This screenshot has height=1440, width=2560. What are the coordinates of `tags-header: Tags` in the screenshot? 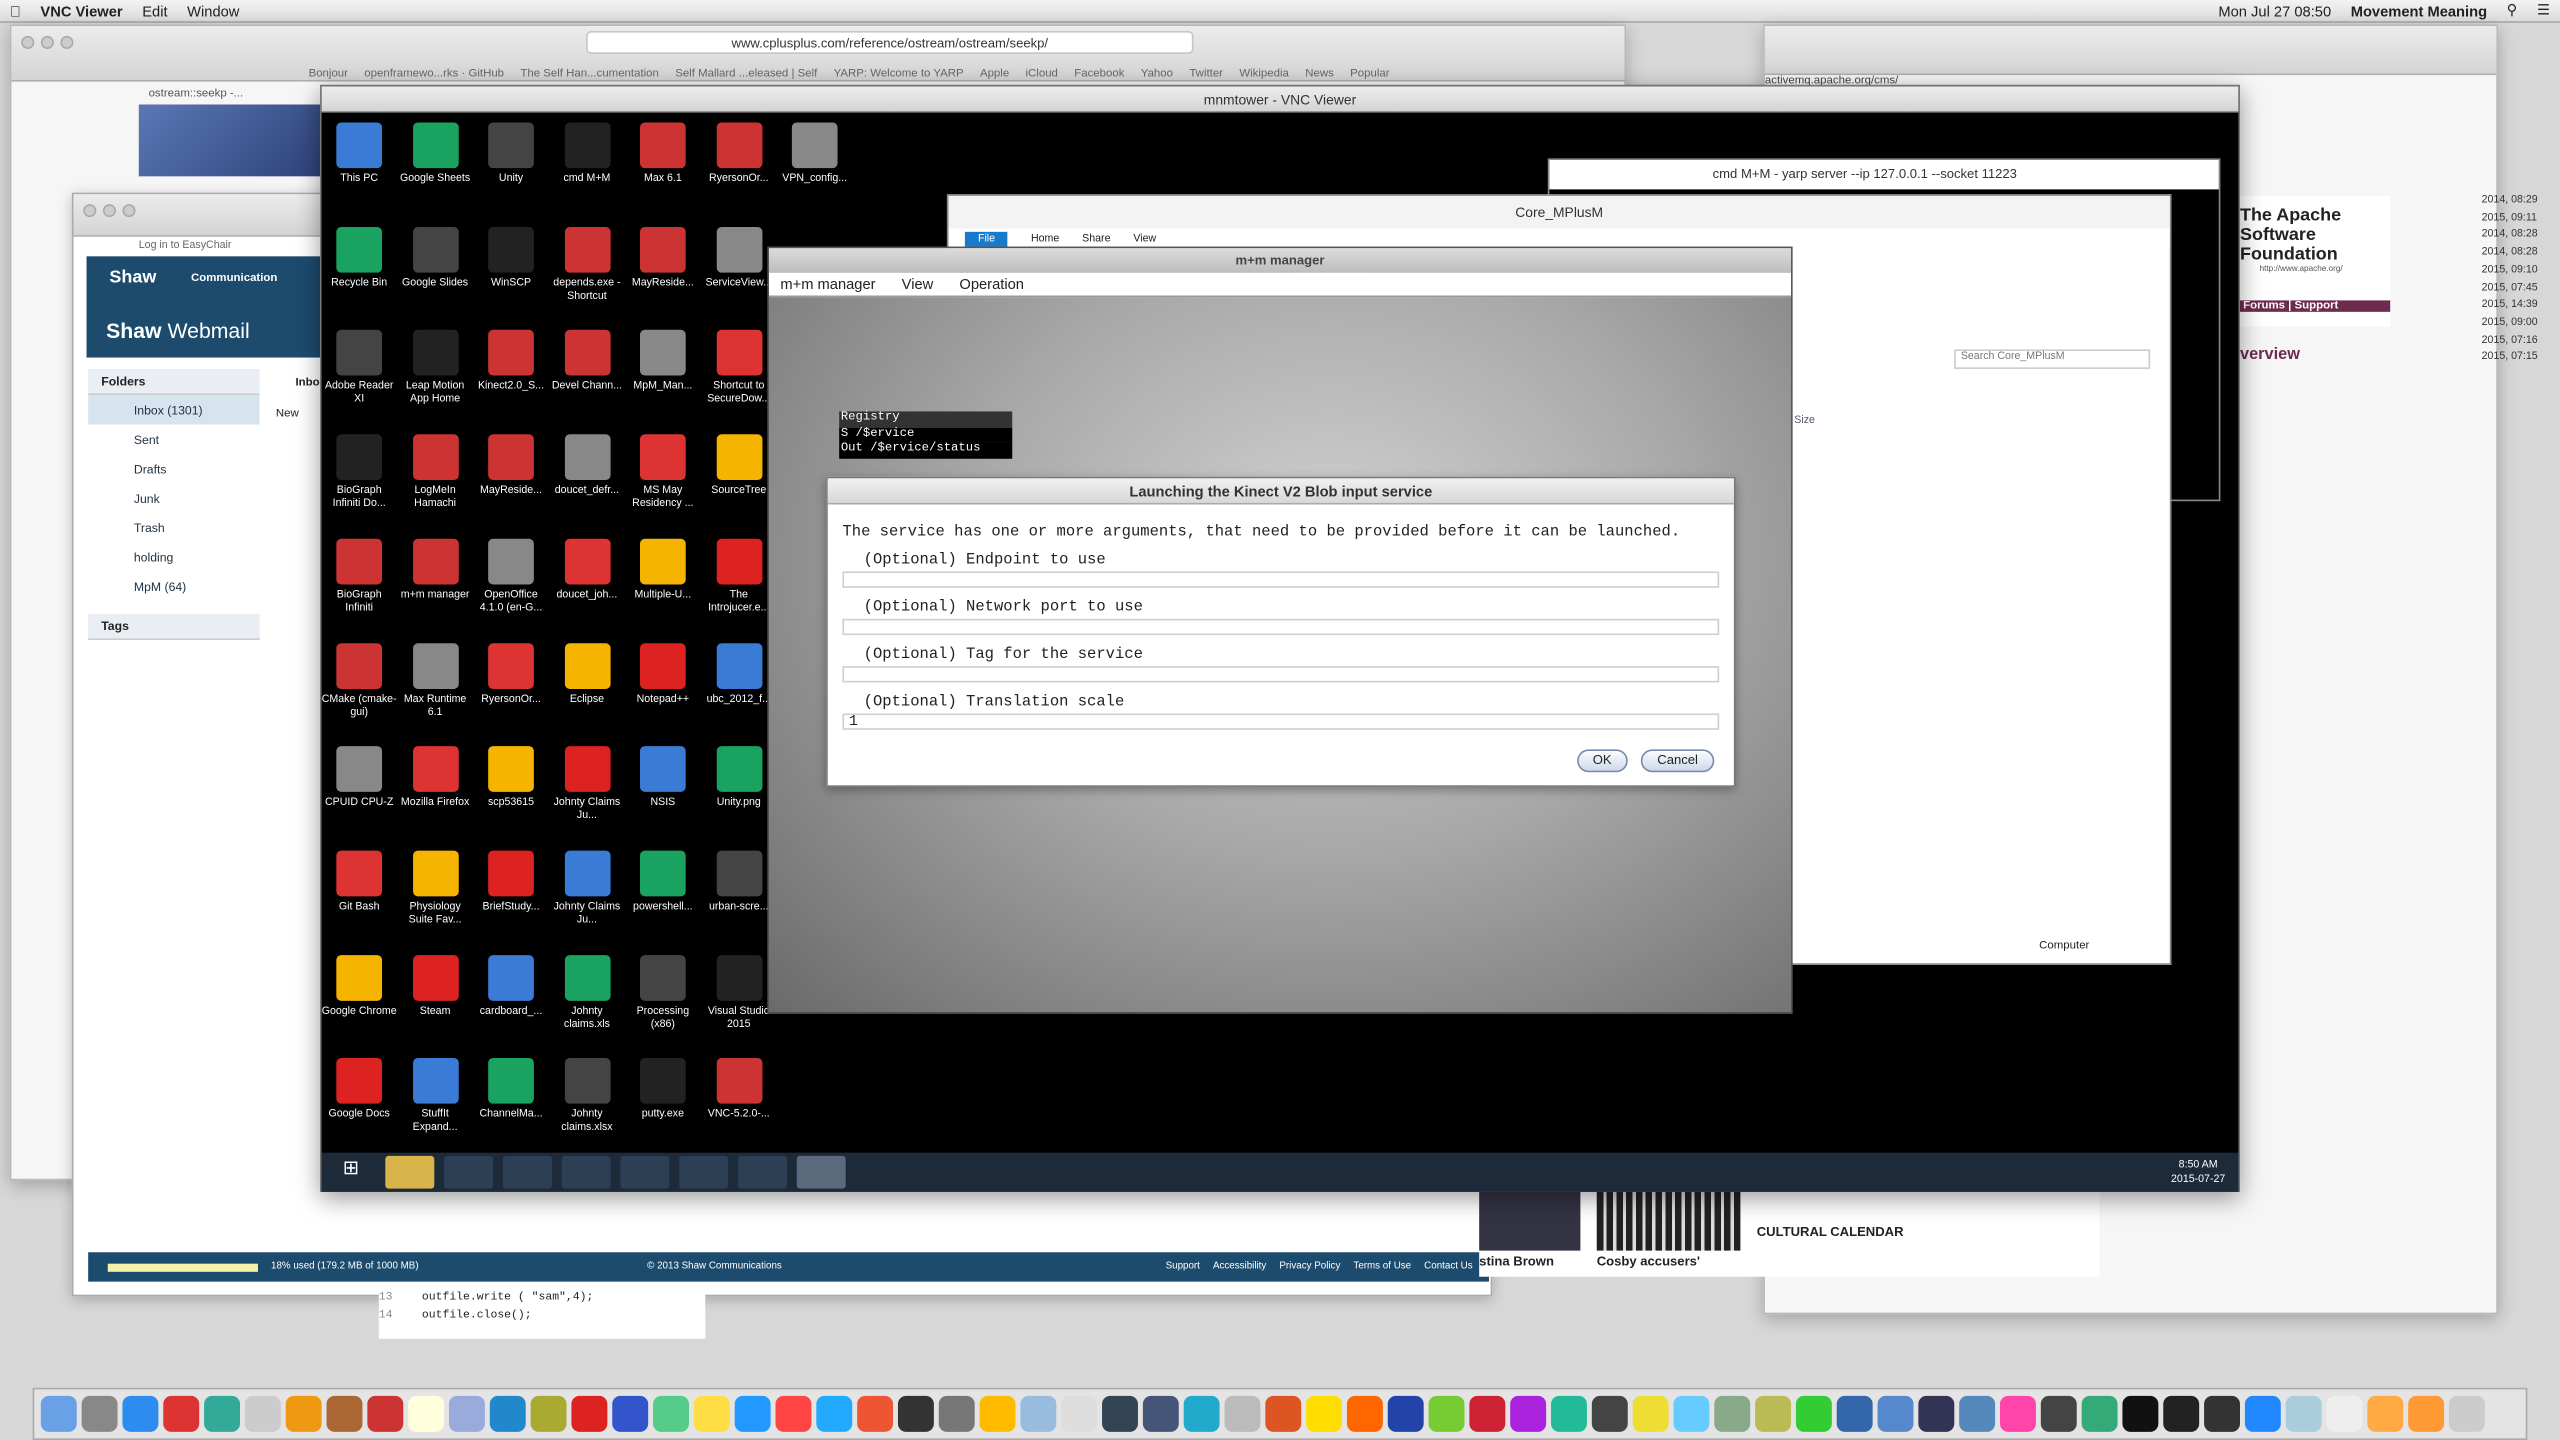 It's located at (174, 626).